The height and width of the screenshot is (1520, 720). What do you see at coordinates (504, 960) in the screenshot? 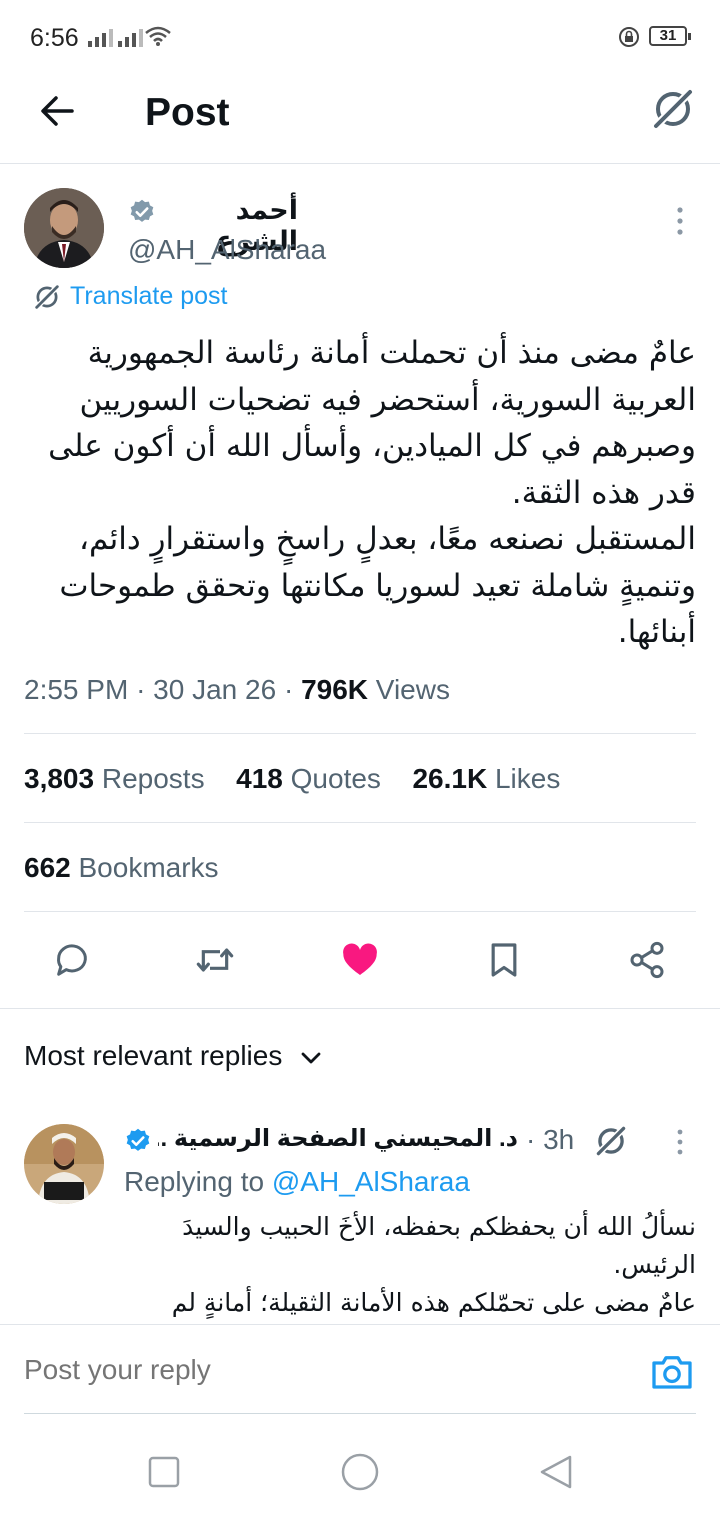
I see `bookmark-icon` at bounding box center [504, 960].